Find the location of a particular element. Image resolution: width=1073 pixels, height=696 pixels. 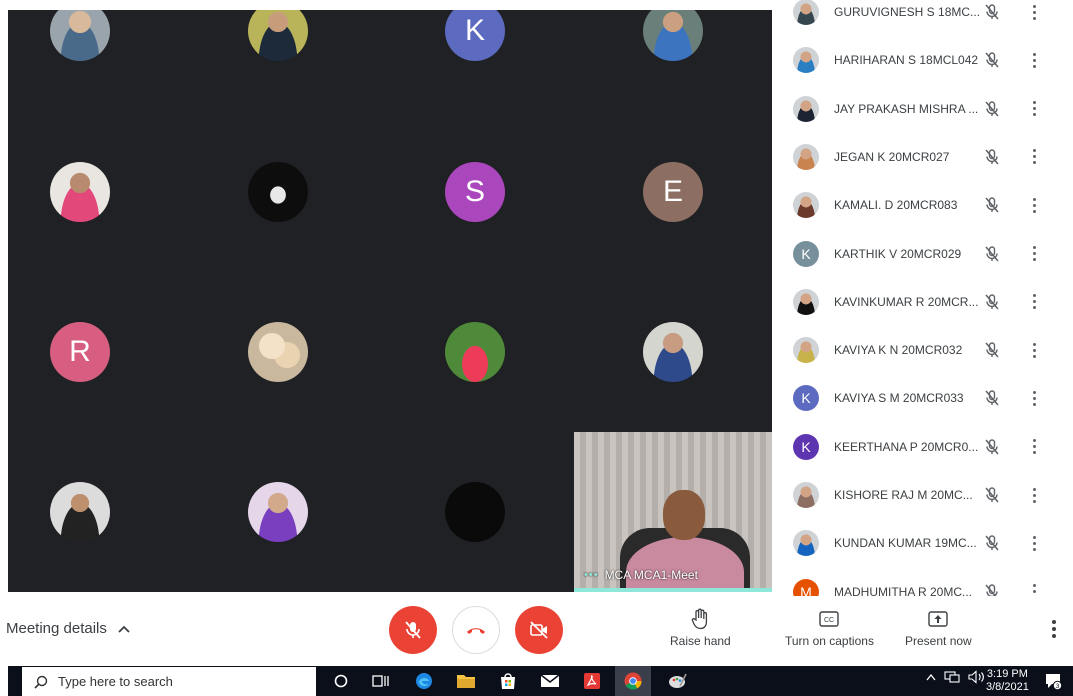

leave-call-button is located at coordinates (476, 630).